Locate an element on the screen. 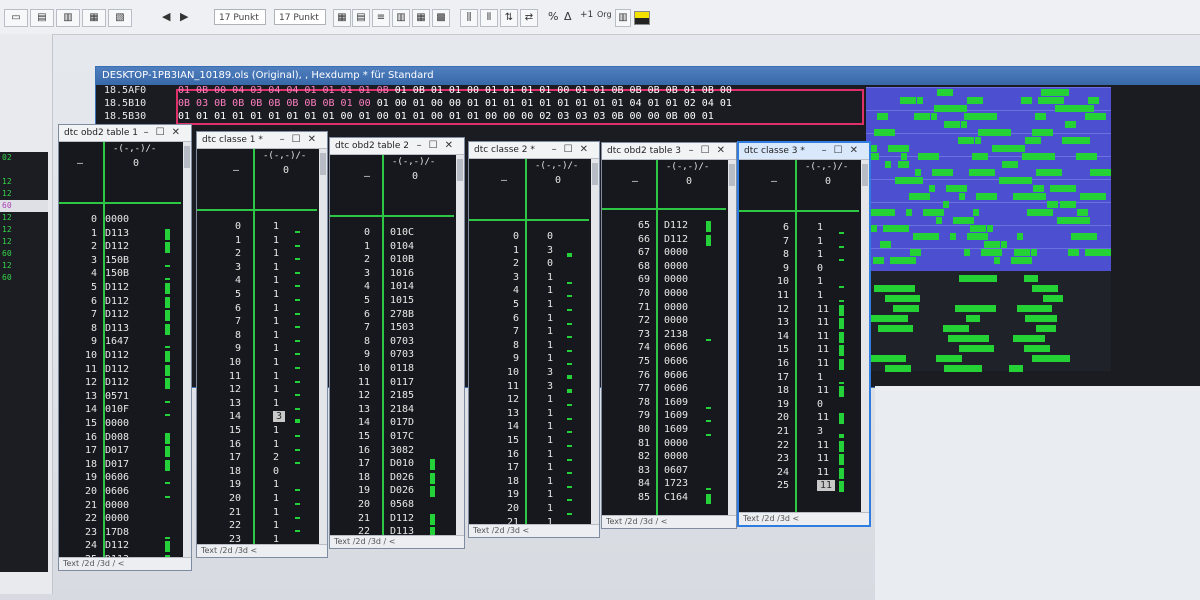  cell-value: 0703 is located at coordinates (402, 341).